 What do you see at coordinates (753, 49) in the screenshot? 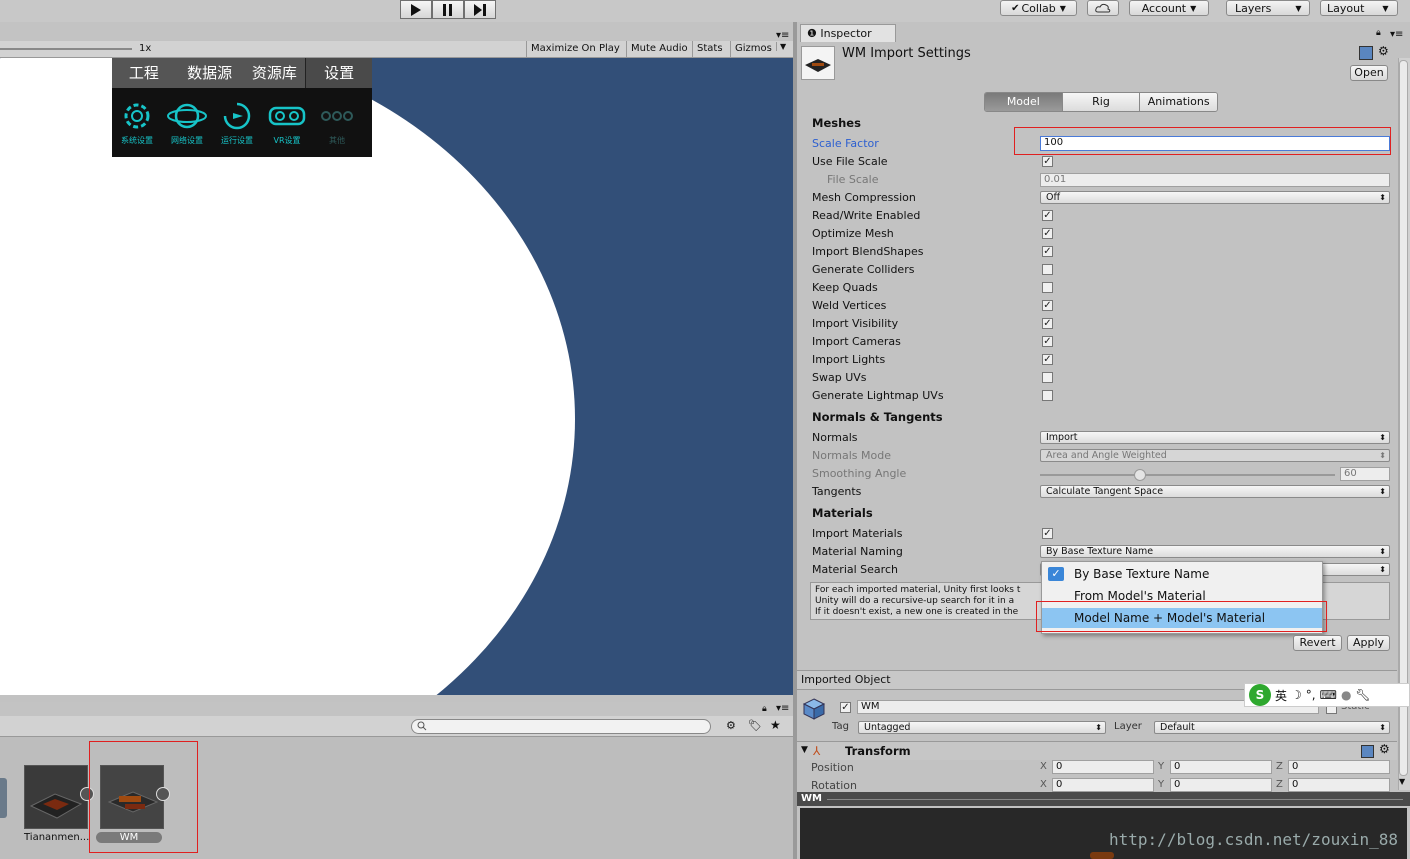
I see `gizmos-toggle: Gizmos` at bounding box center [753, 49].